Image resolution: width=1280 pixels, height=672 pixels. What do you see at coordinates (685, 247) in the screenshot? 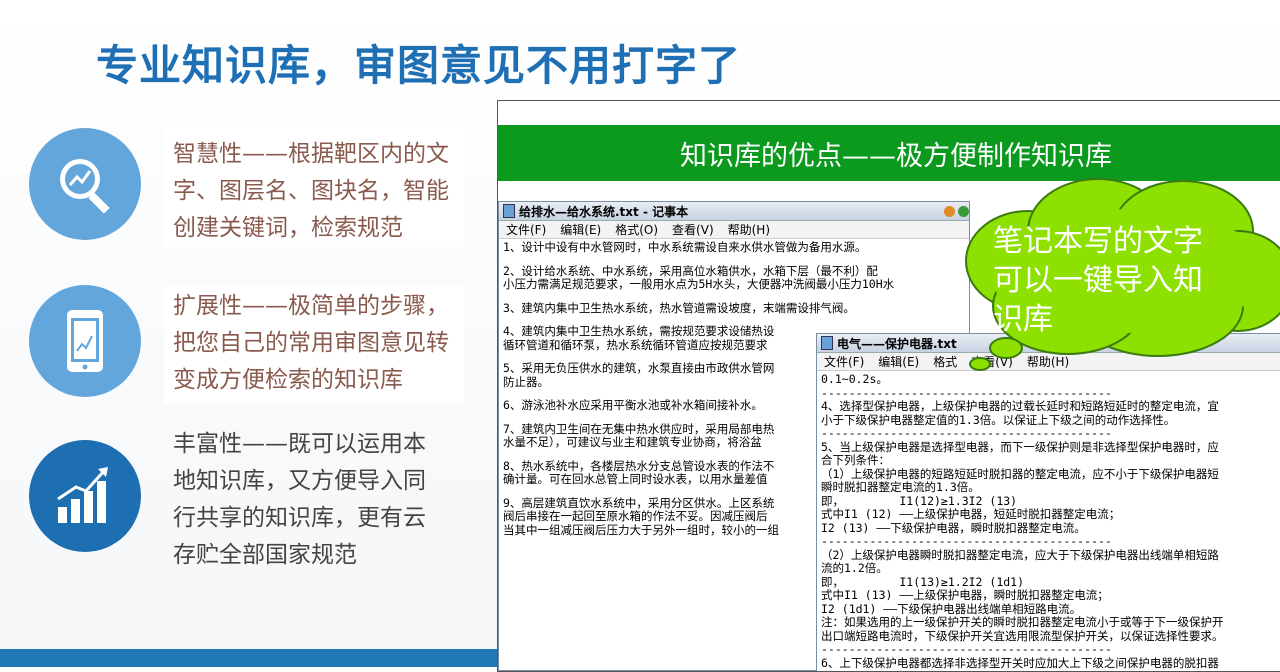
I see `text-line: 1、设计中设有中水管网时，中水系统需设自来水供水管做为备用水源。` at bounding box center [685, 247].